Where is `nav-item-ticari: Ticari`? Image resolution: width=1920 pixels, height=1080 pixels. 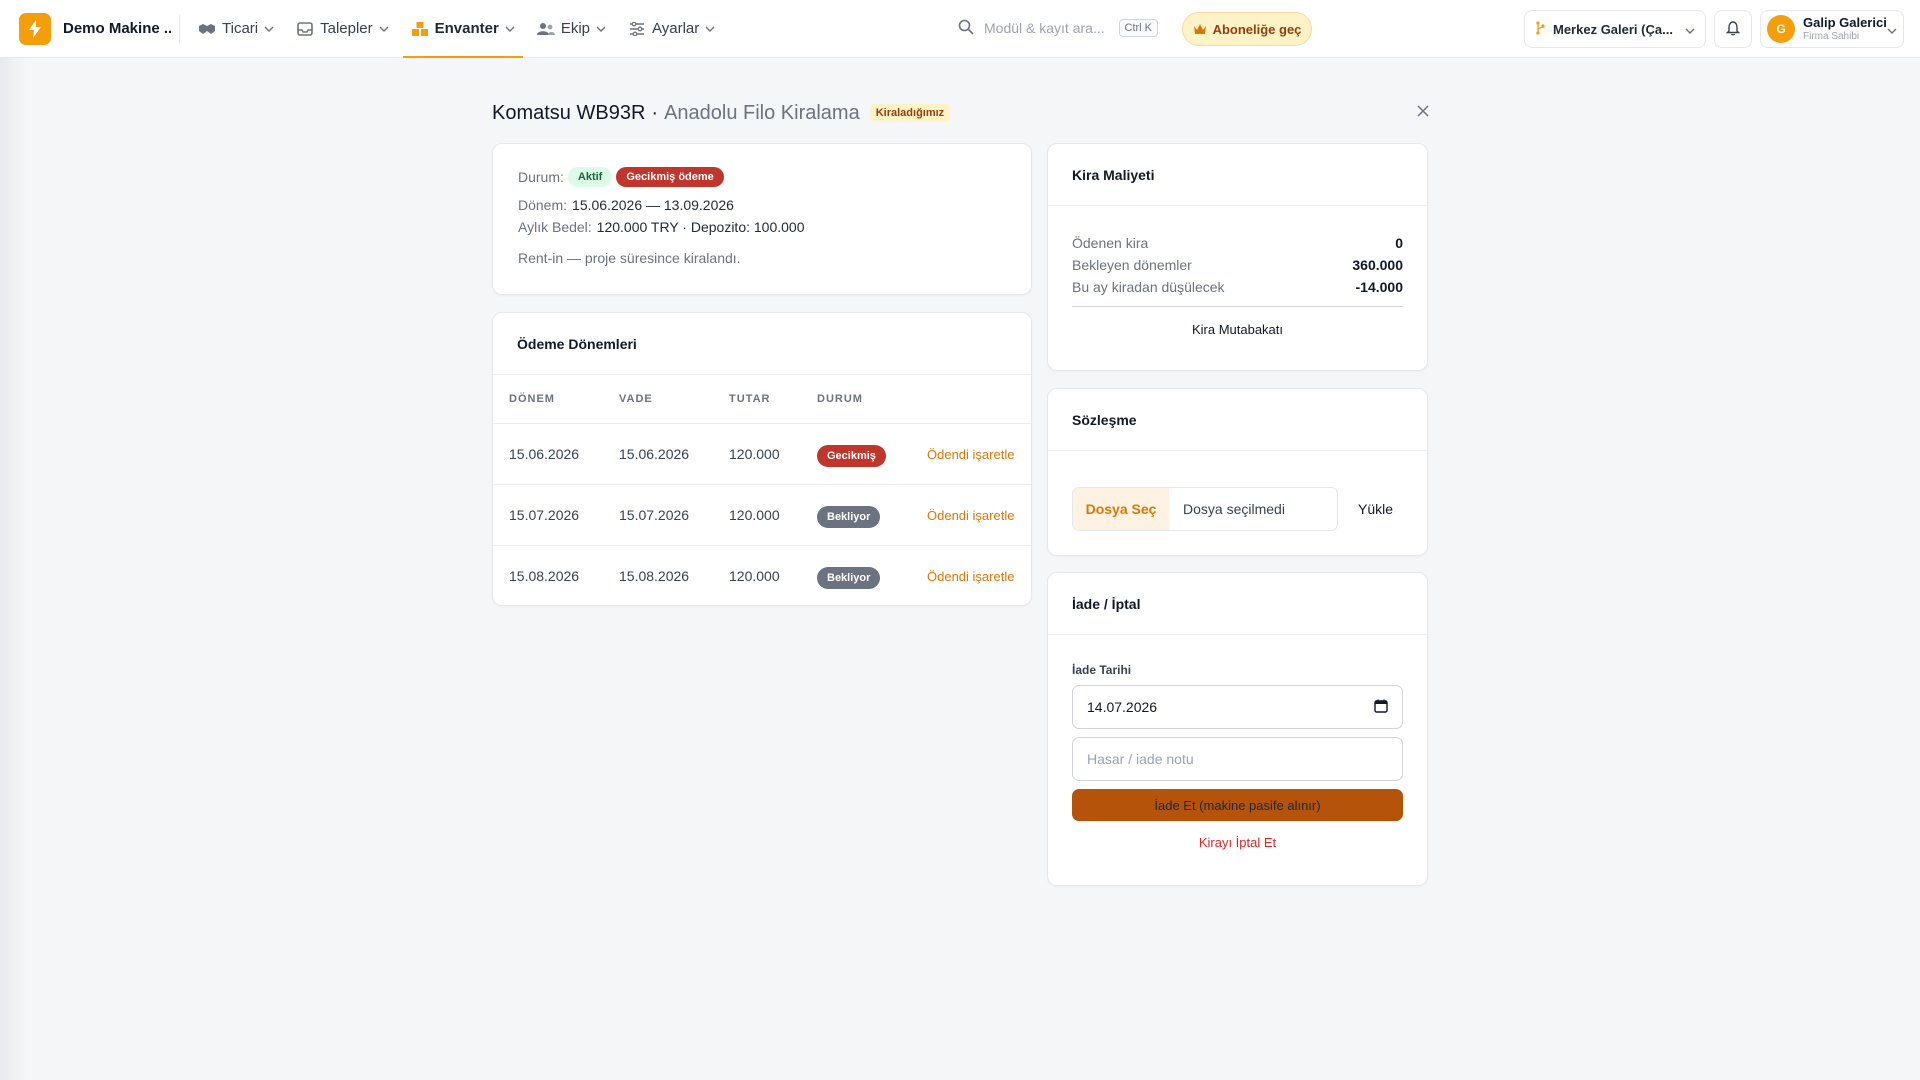 nav-item-ticari: Ticari is located at coordinates (236, 29).